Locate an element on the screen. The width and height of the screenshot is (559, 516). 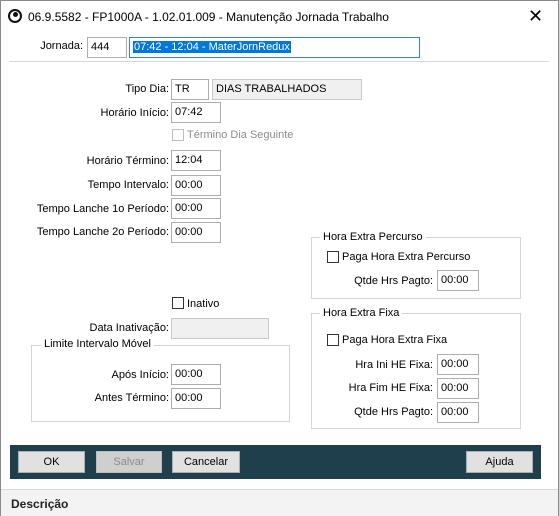
hora-extra-percurso-group is located at coordinates (416, 268).